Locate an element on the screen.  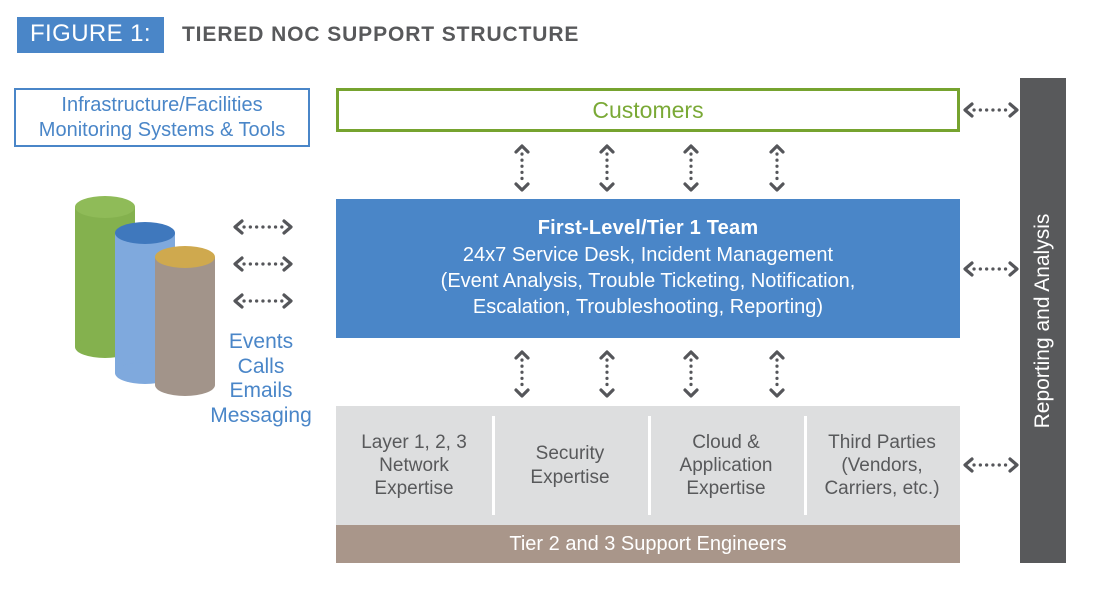
expertise-network-line-1: Layer 1, 2, 3 is located at coordinates (414, 442).